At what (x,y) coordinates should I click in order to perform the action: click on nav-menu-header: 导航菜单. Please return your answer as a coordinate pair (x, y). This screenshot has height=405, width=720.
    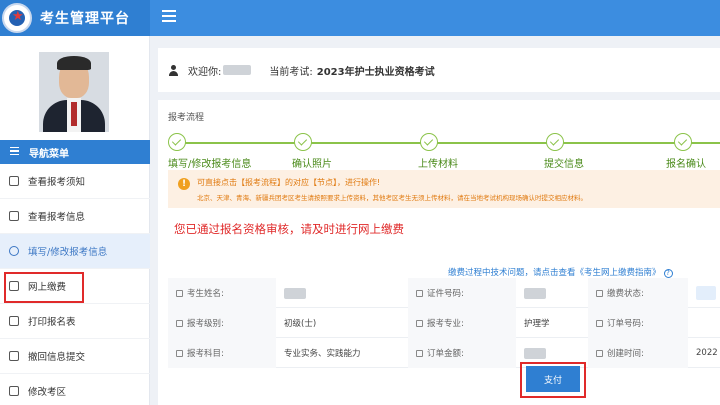
    Looking at the image, I should click on (75, 152).